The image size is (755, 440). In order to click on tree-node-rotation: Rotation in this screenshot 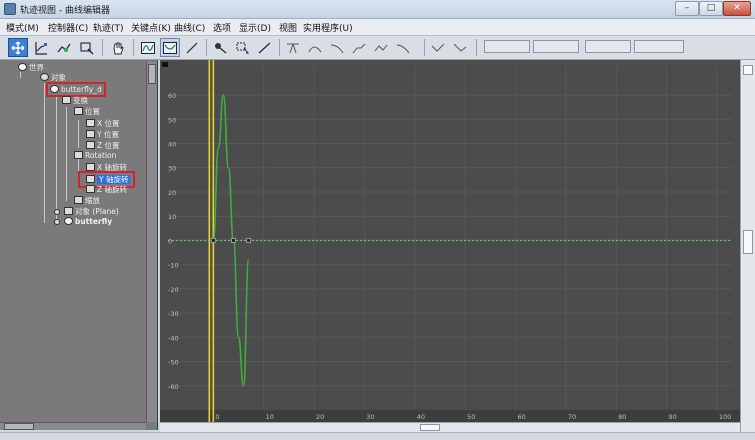, I will do `click(95, 155)`.